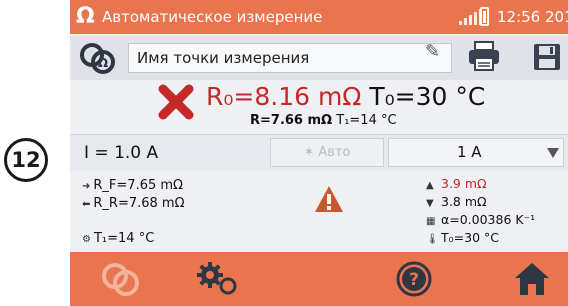 This screenshot has width=568, height=306. I want to click on pencil-icon: ✎, so click(432, 51).